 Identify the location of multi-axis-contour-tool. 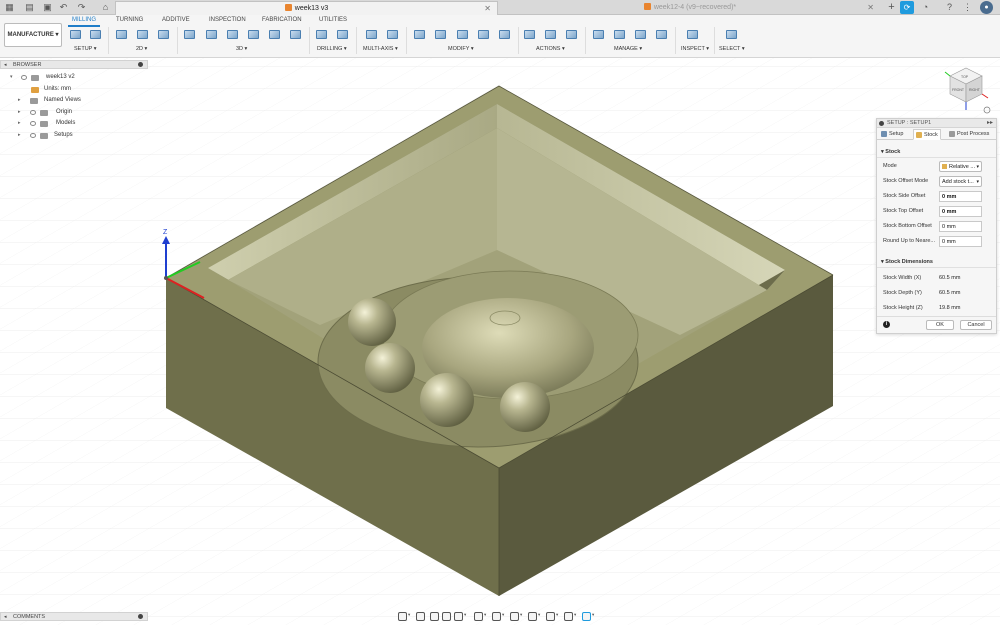
(392, 34).